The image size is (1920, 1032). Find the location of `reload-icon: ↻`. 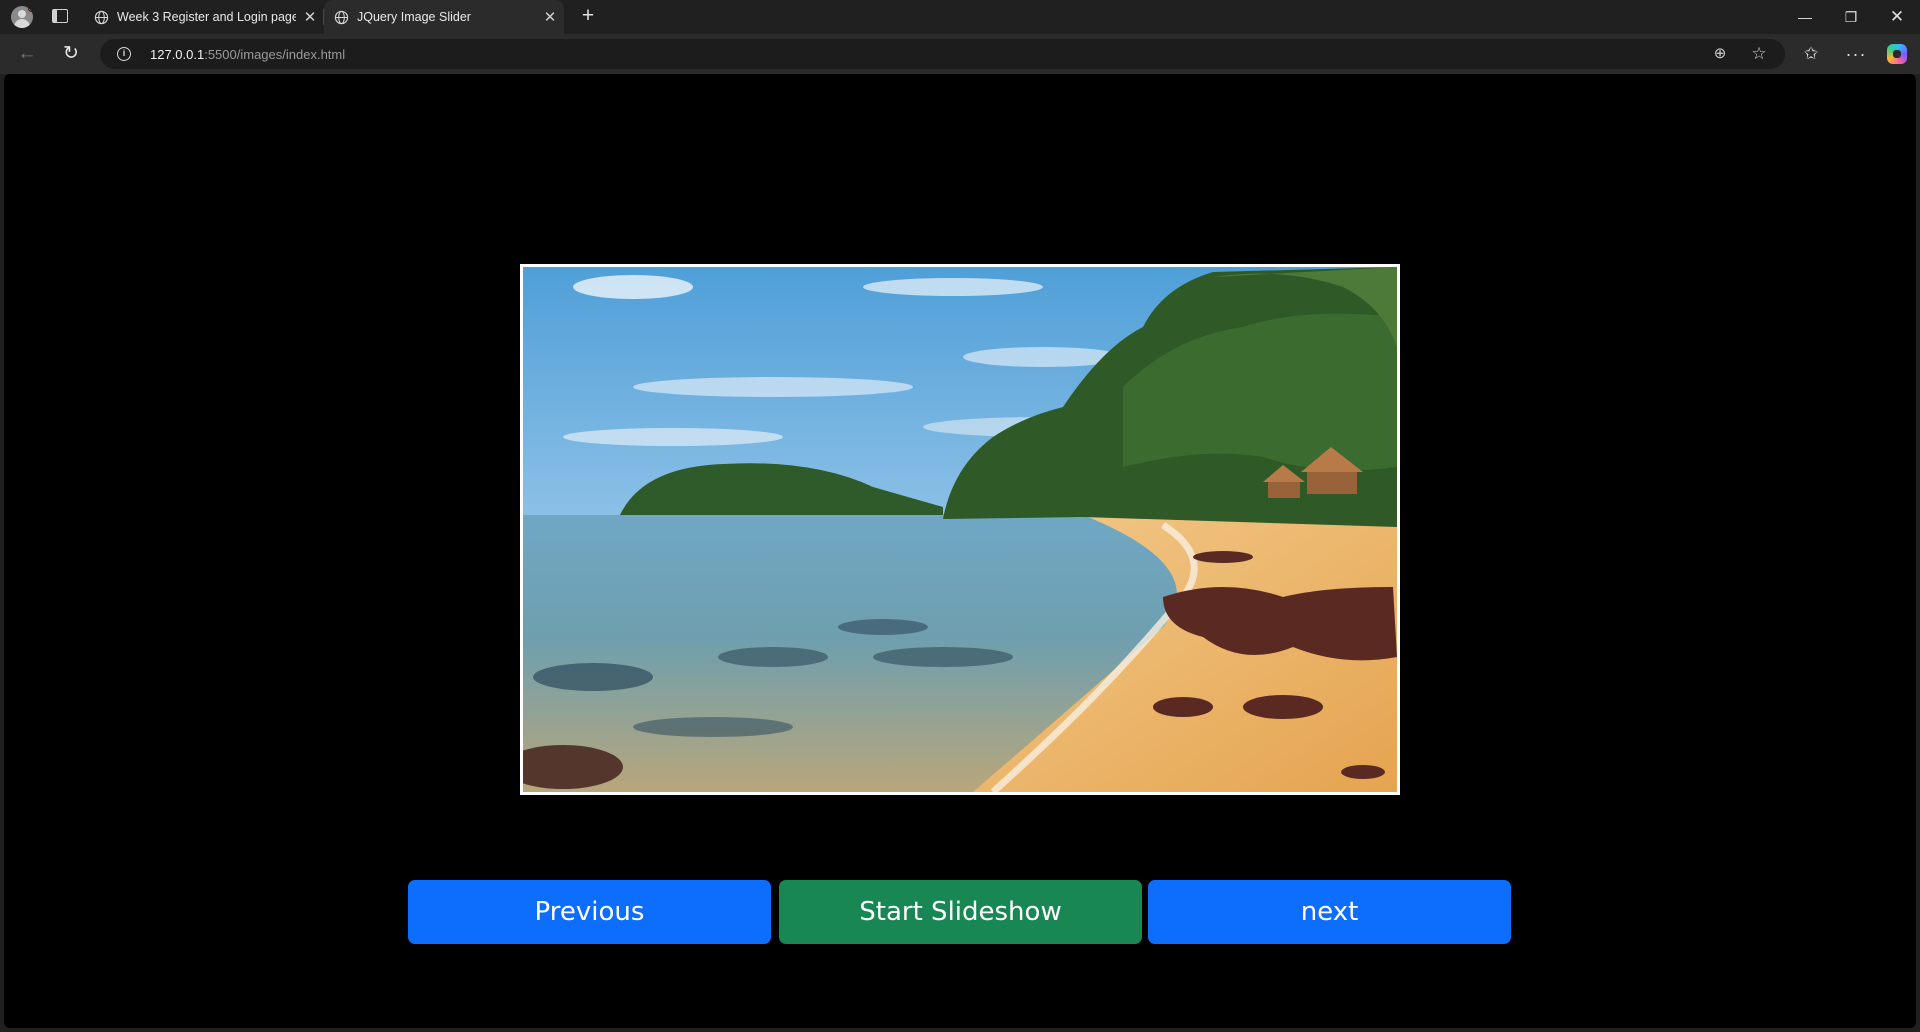

reload-icon: ↻ is located at coordinates (71, 54).